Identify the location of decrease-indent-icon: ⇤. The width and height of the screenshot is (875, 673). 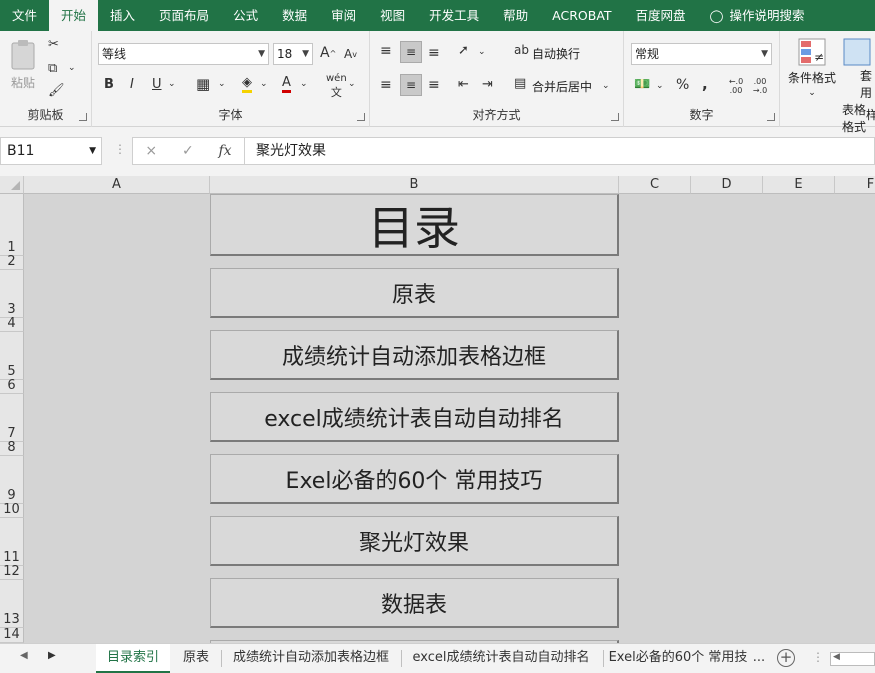
(463, 84).